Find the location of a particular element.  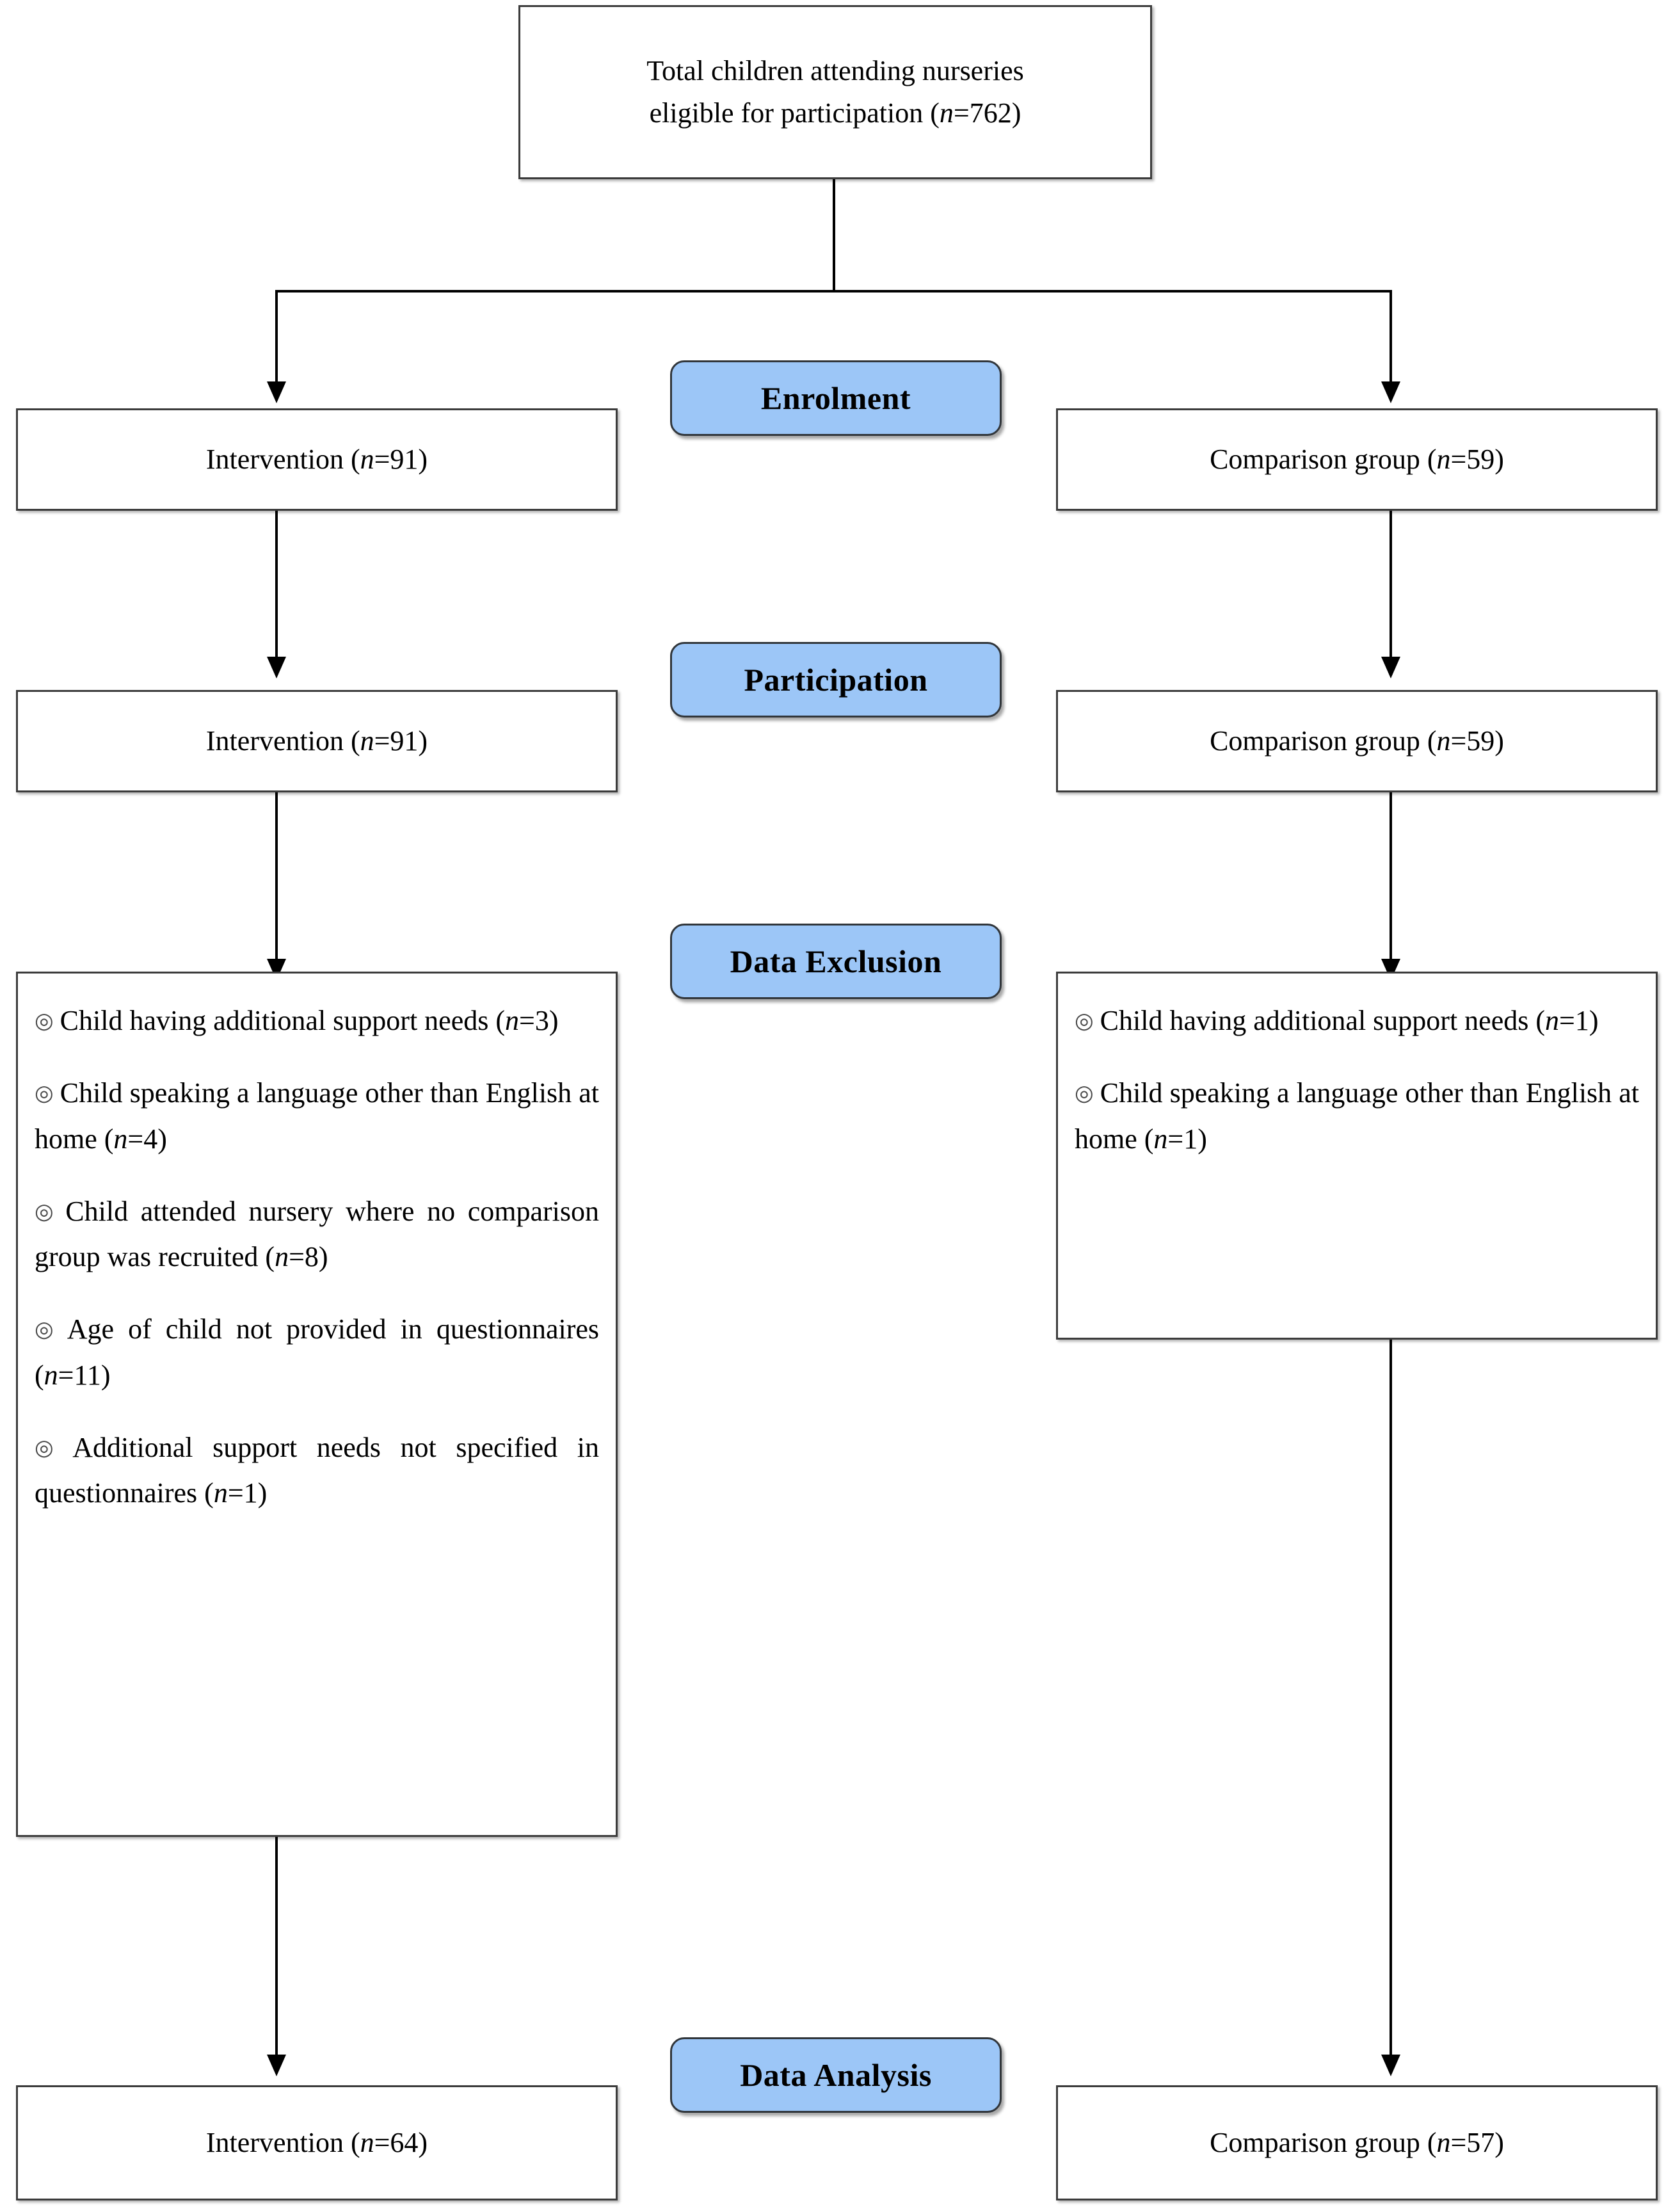

analysis-comparison-suffix: =57) is located at coordinates (1477, 2142).